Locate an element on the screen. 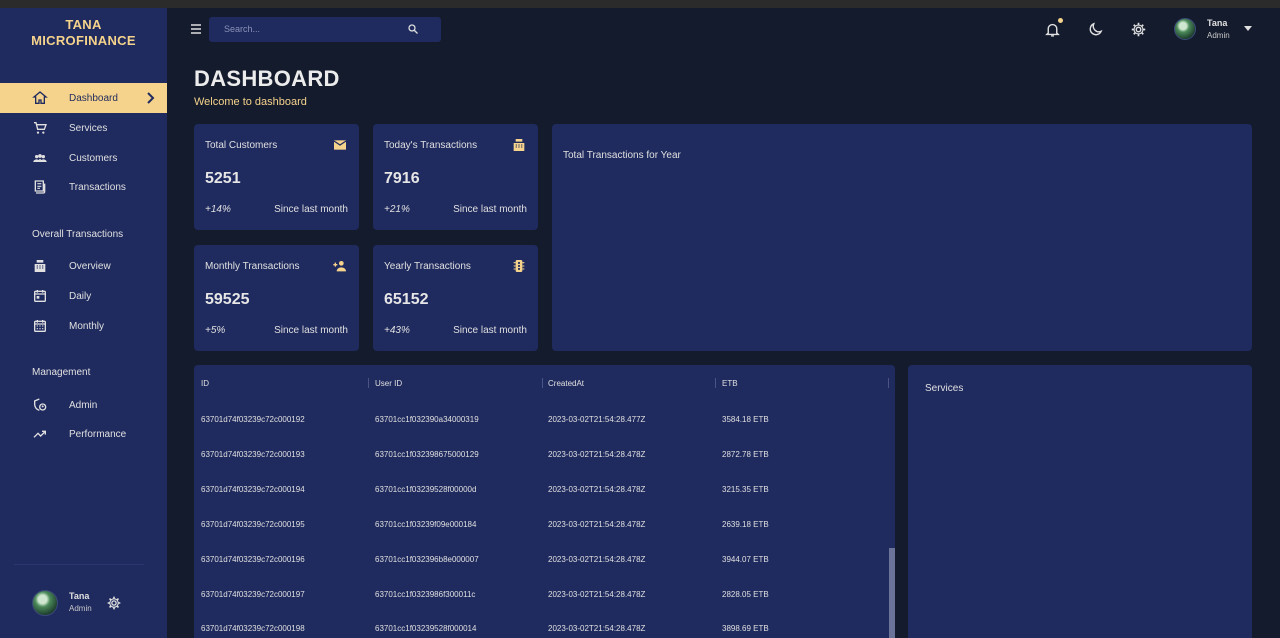 The height and width of the screenshot is (638, 1280). browser-top-strip is located at coordinates (640, 4).